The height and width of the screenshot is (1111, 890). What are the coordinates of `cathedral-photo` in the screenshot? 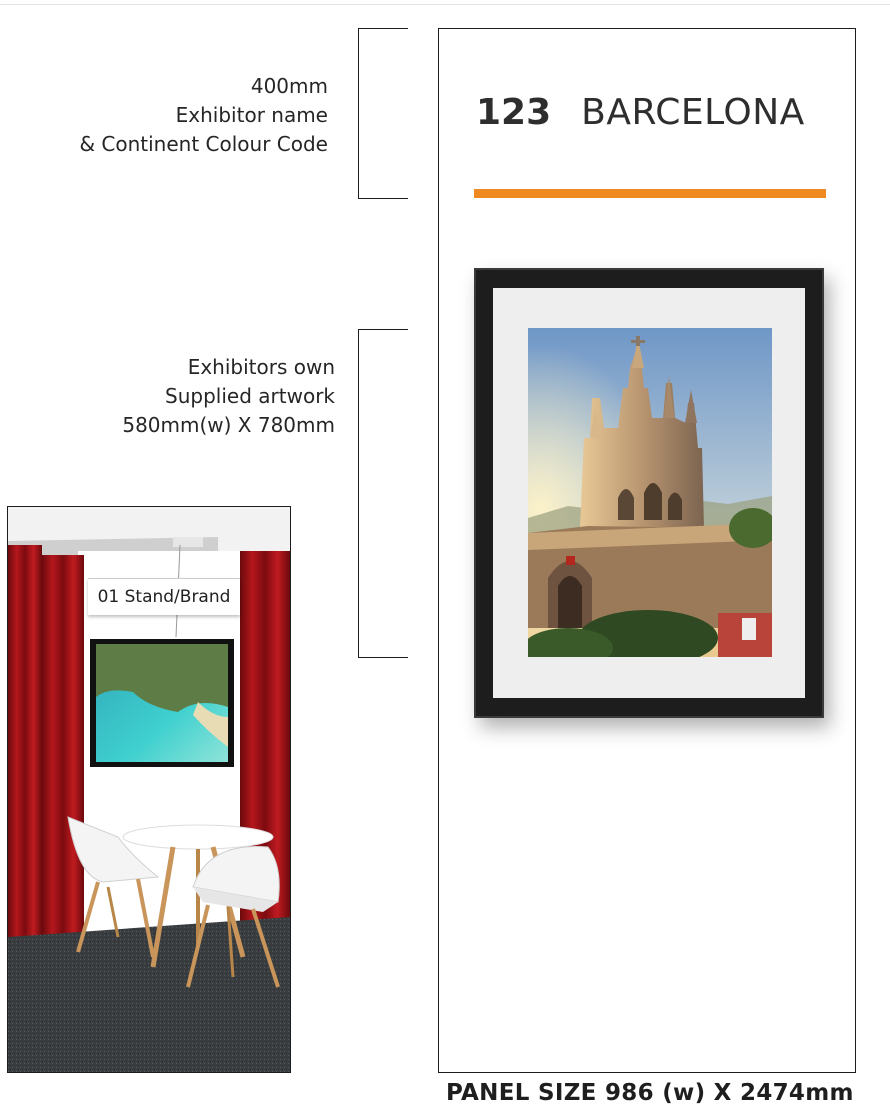 It's located at (650, 492).